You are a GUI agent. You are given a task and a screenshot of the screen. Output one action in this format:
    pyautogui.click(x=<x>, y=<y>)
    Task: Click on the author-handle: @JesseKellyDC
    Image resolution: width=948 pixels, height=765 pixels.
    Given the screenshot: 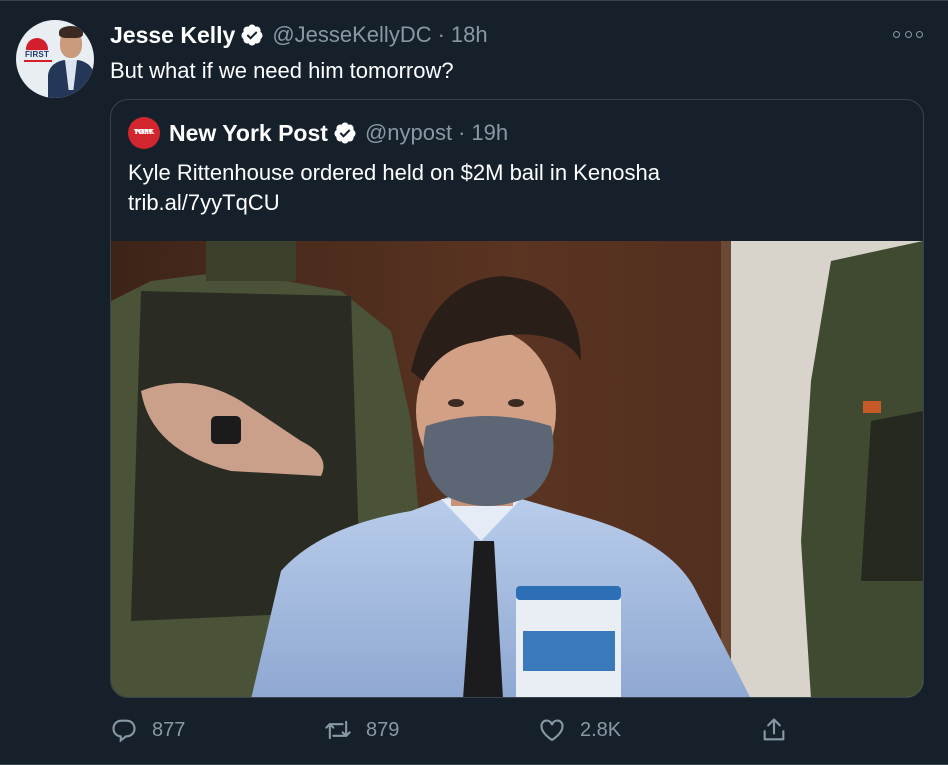 What is the action you would take?
    pyautogui.click(x=351, y=35)
    